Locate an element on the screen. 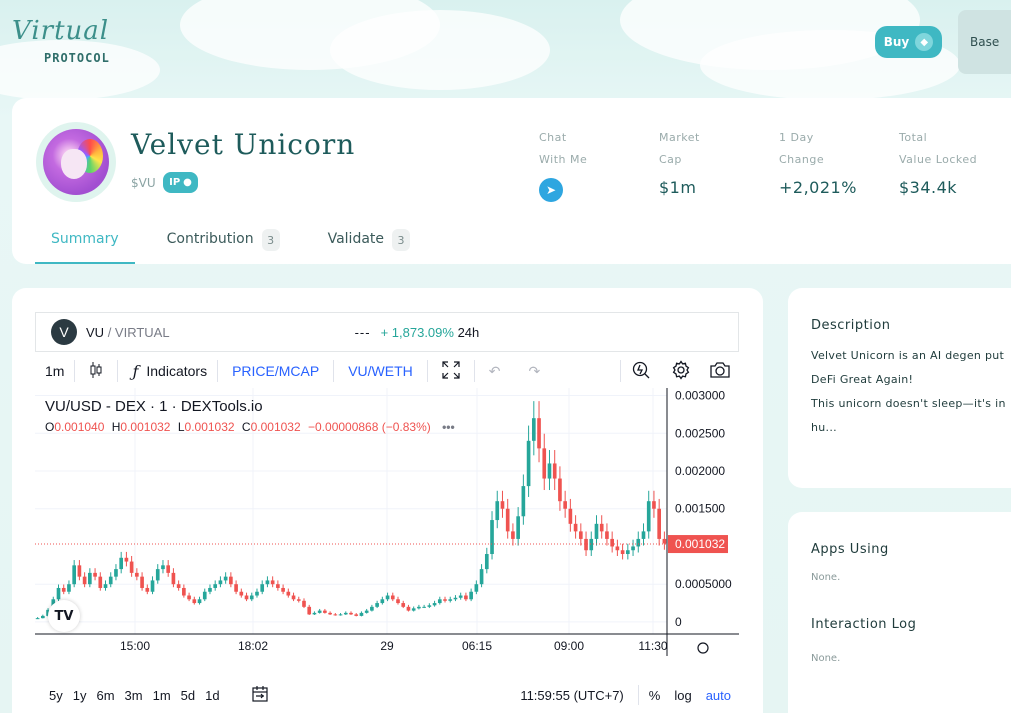  virtual-protocol-logo: Virtual PROTOCOL is located at coordinates (77, 42).